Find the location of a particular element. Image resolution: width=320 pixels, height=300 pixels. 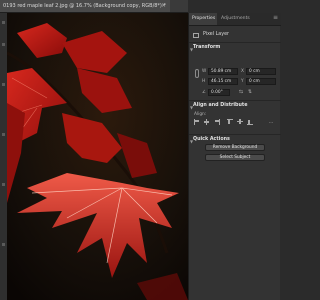

panel-tab-bar: Properties Adjustments ≡ is located at coordinates (235, 19).